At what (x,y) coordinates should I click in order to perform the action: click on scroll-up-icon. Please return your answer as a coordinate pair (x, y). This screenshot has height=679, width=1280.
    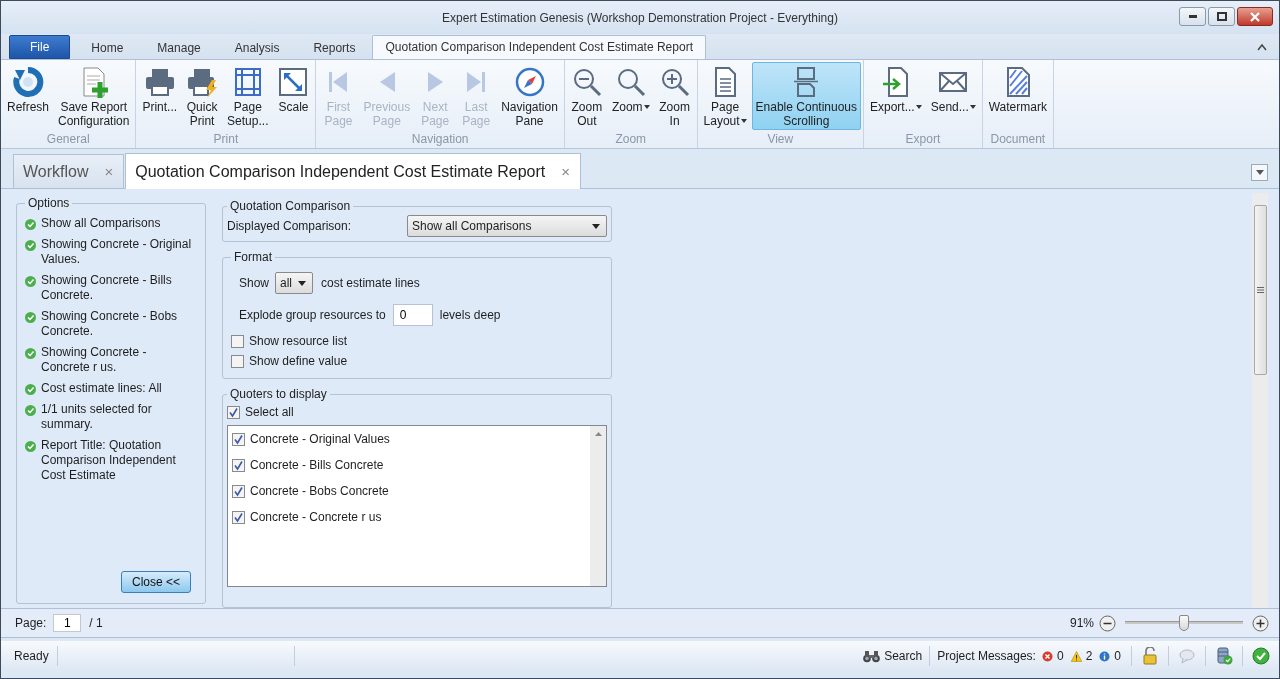
    Looking at the image, I should click on (598, 434).